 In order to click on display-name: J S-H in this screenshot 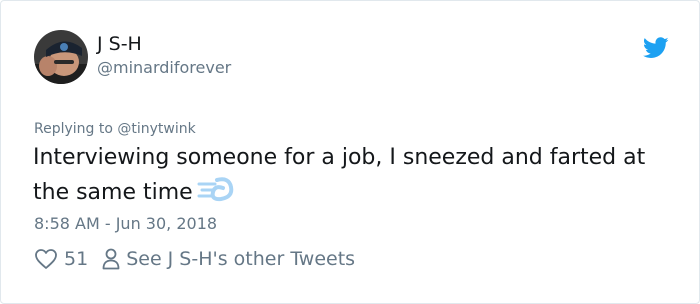, I will do `click(164, 44)`.